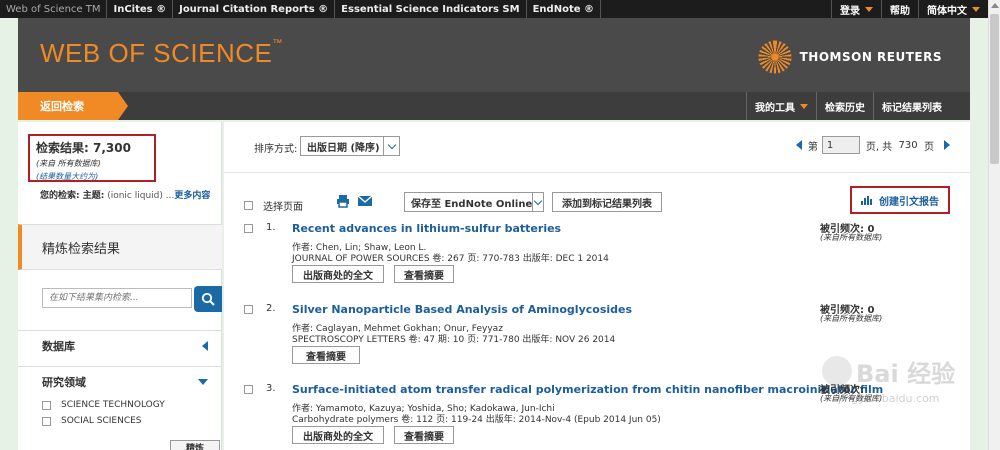  I want to click on print-icon, so click(343, 201).